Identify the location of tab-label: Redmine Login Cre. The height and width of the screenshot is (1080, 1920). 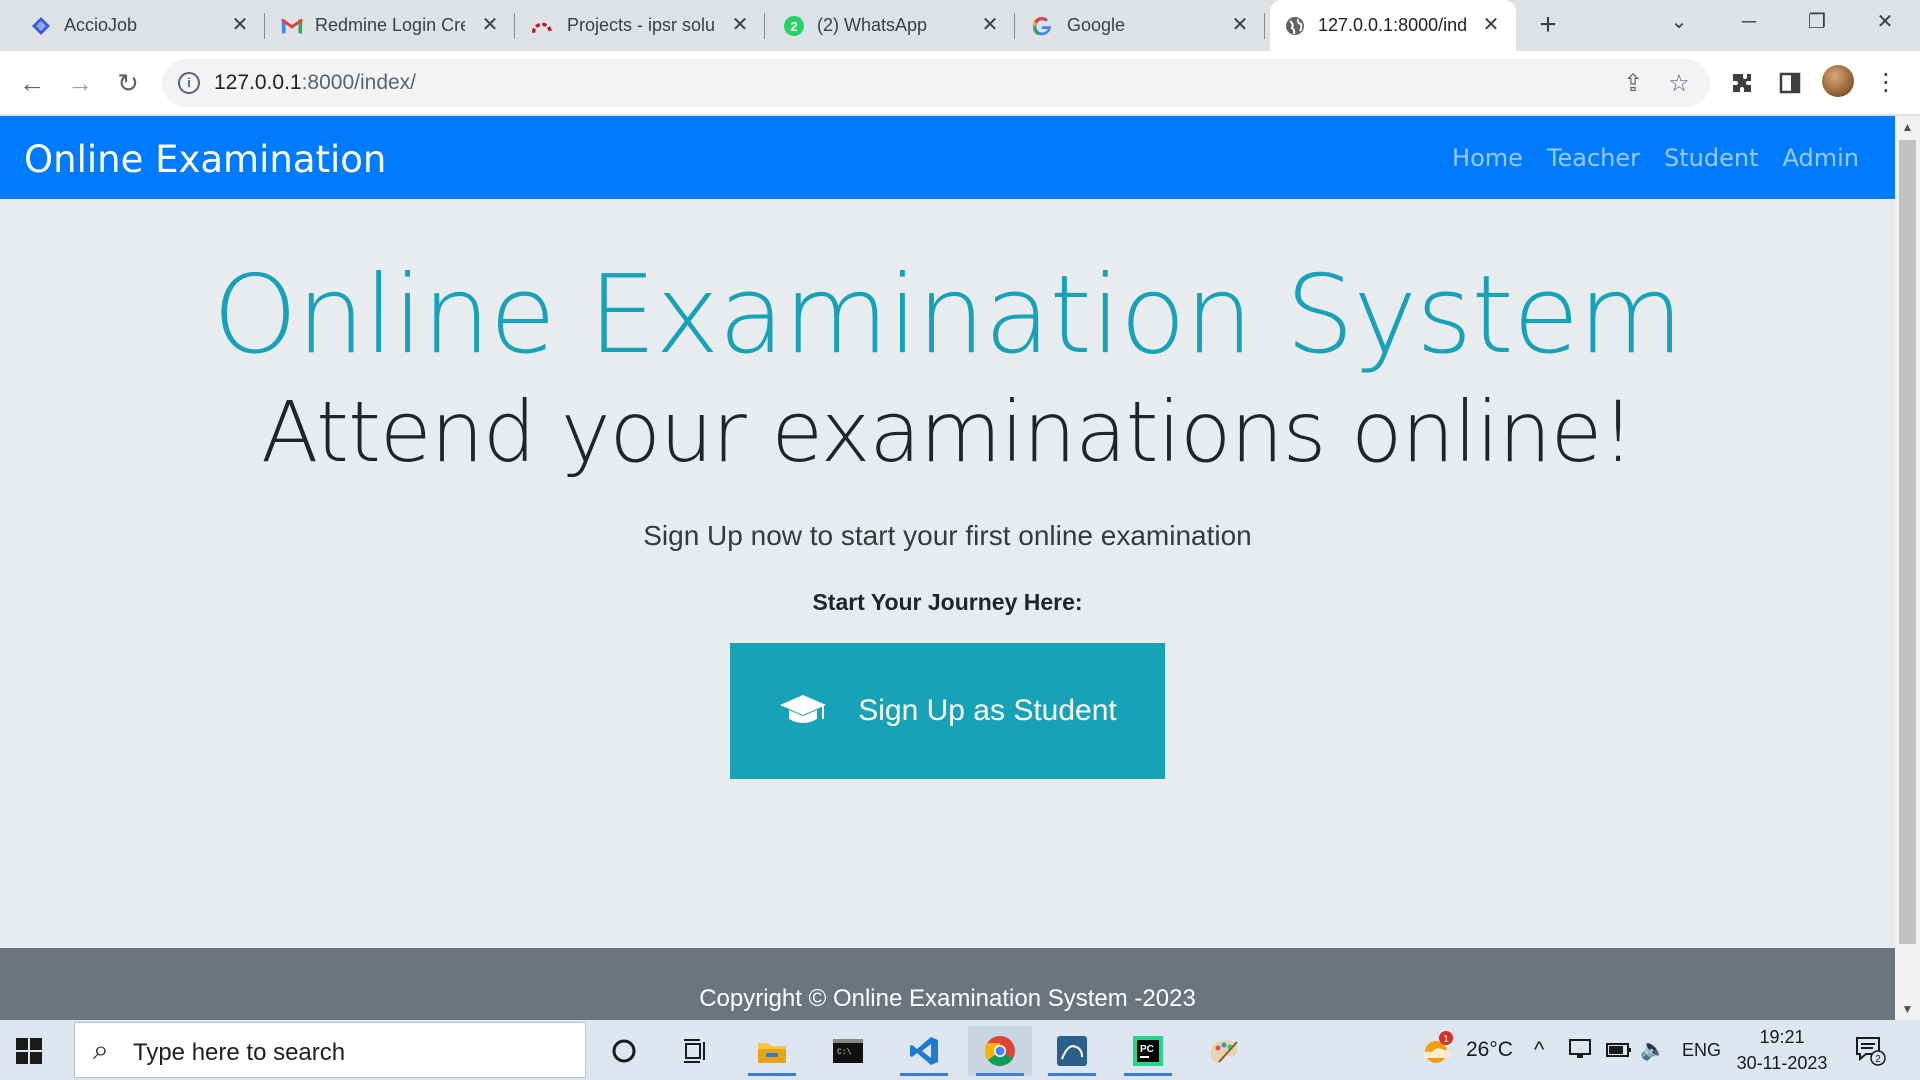
(390, 25).